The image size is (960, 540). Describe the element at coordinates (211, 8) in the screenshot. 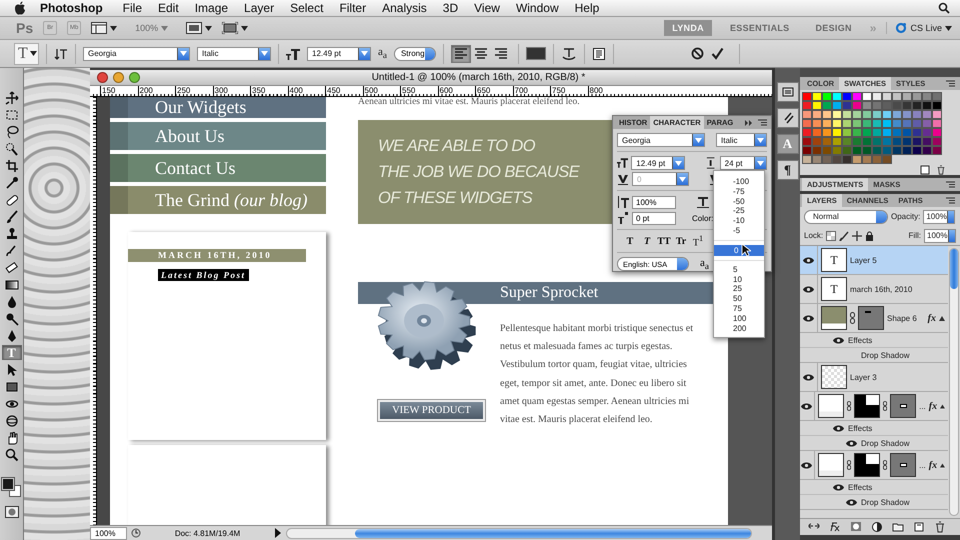

I see `menu-item: Image` at that location.